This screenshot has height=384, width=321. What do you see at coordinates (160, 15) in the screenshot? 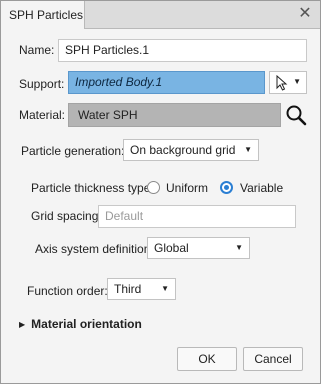
I see `title-bar: SPH Particles ✕` at bounding box center [160, 15].